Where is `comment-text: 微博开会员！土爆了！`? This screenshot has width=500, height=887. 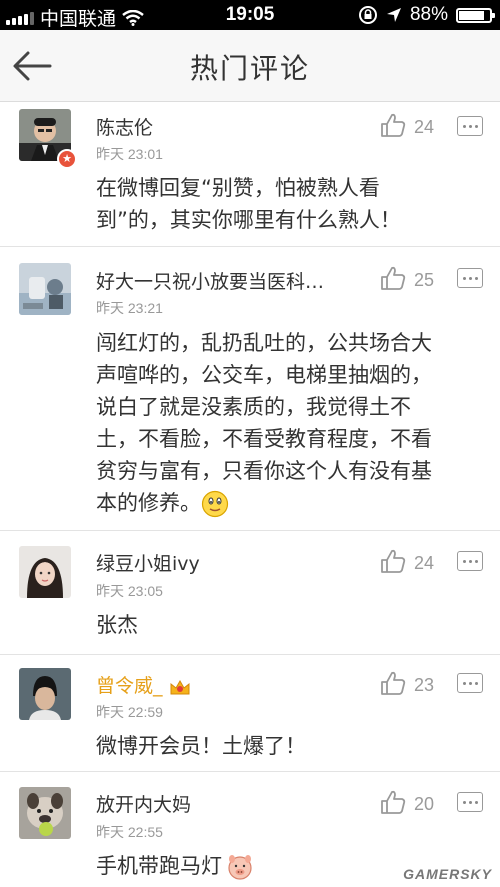
comment-text: 微博开会员！土爆了！ is located at coordinates (201, 746).